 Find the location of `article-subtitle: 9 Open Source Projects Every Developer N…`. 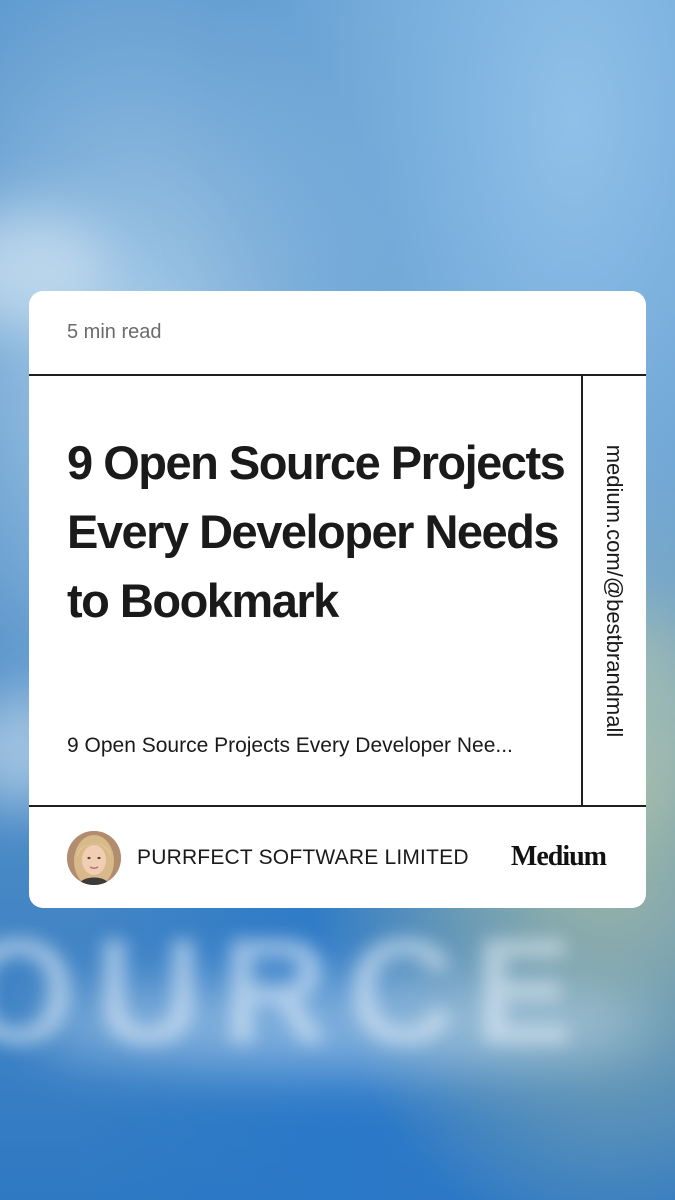

article-subtitle: 9 Open Source Projects Every Developer N… is located at coordinates (290, 745).